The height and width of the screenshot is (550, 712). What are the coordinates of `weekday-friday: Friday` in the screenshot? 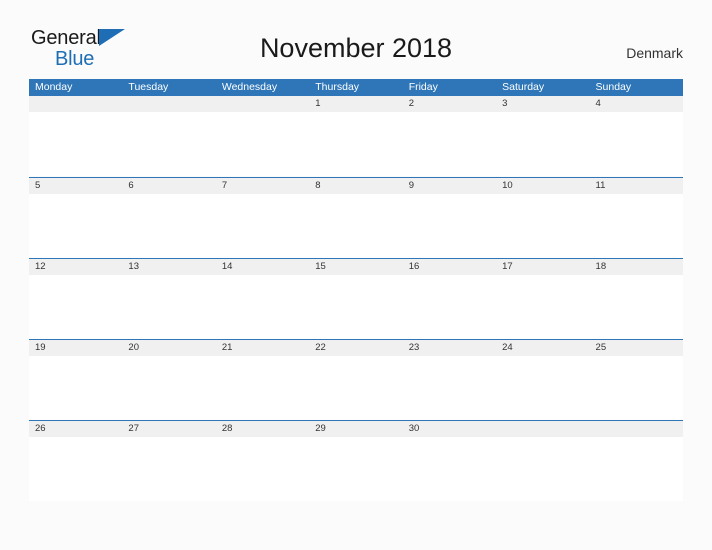 It's located at (423, 87).